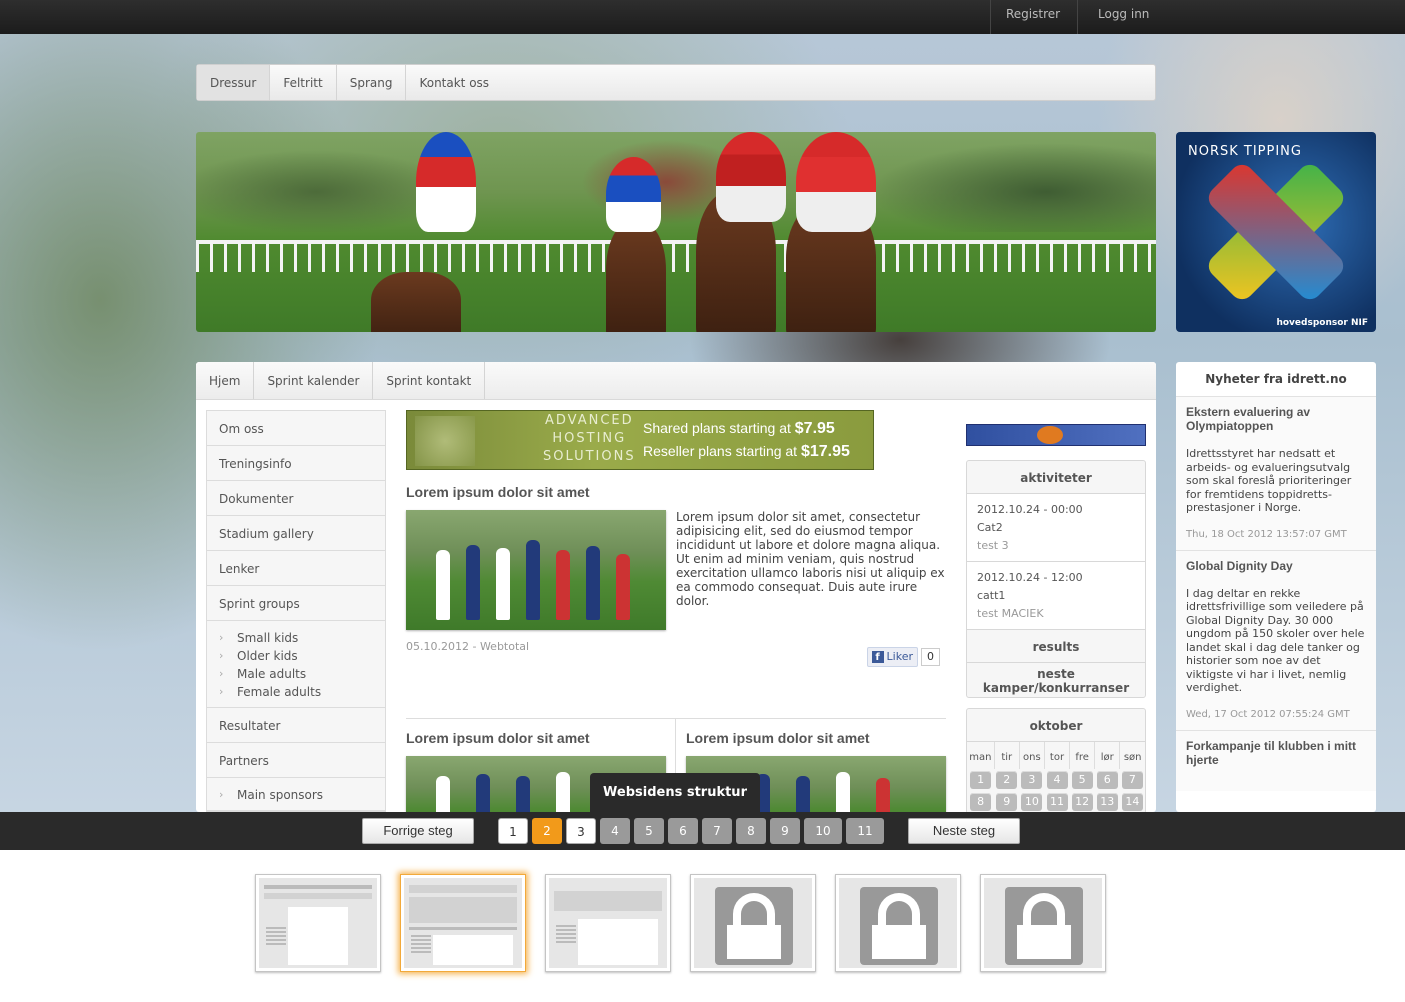 This screenshot has width=1405, height=1002. What do you see at coordinates (302, 656) in the screenshot?
I see `submenu-item-older-kids: Older kids` at bounding box center [302, 656].